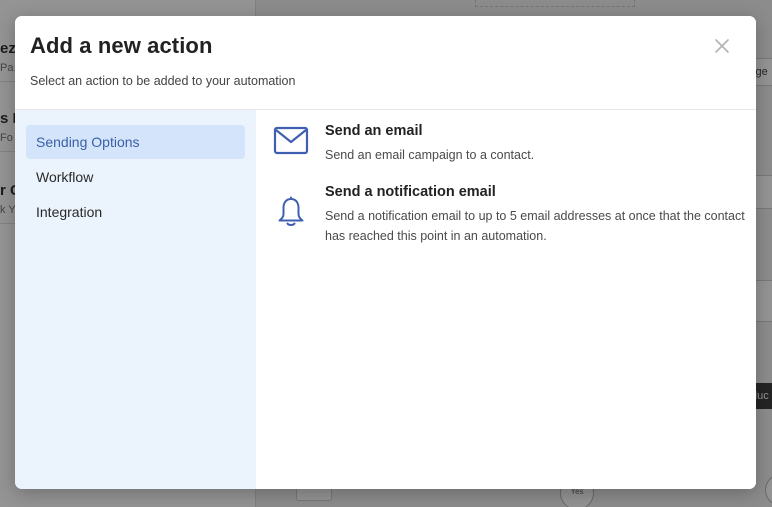  What do you see at coordinates (291, 141) in the screenshot?
I see `envelope-icon` at bounding box center [291, 141].